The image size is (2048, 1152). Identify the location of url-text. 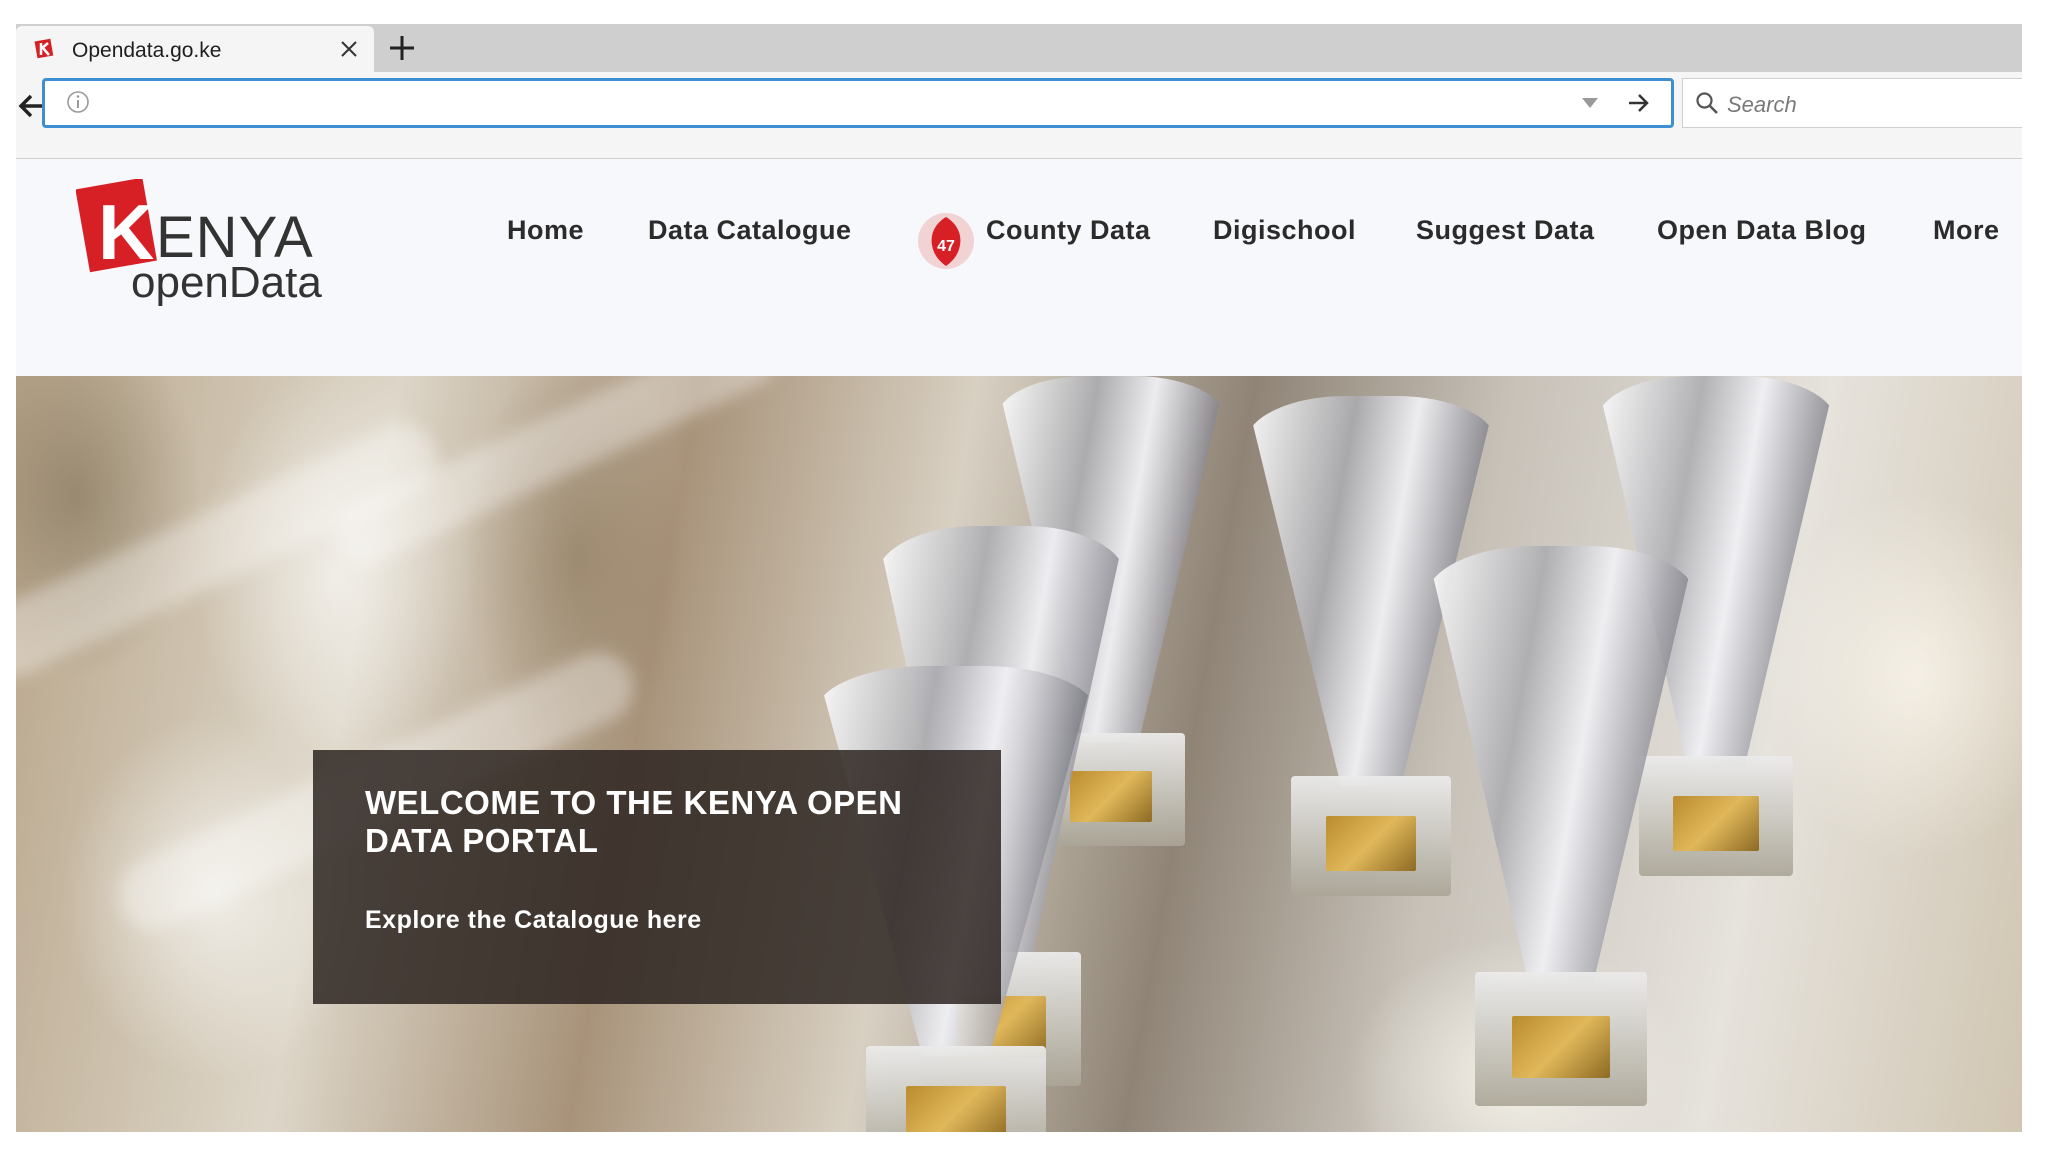
(805, 104).